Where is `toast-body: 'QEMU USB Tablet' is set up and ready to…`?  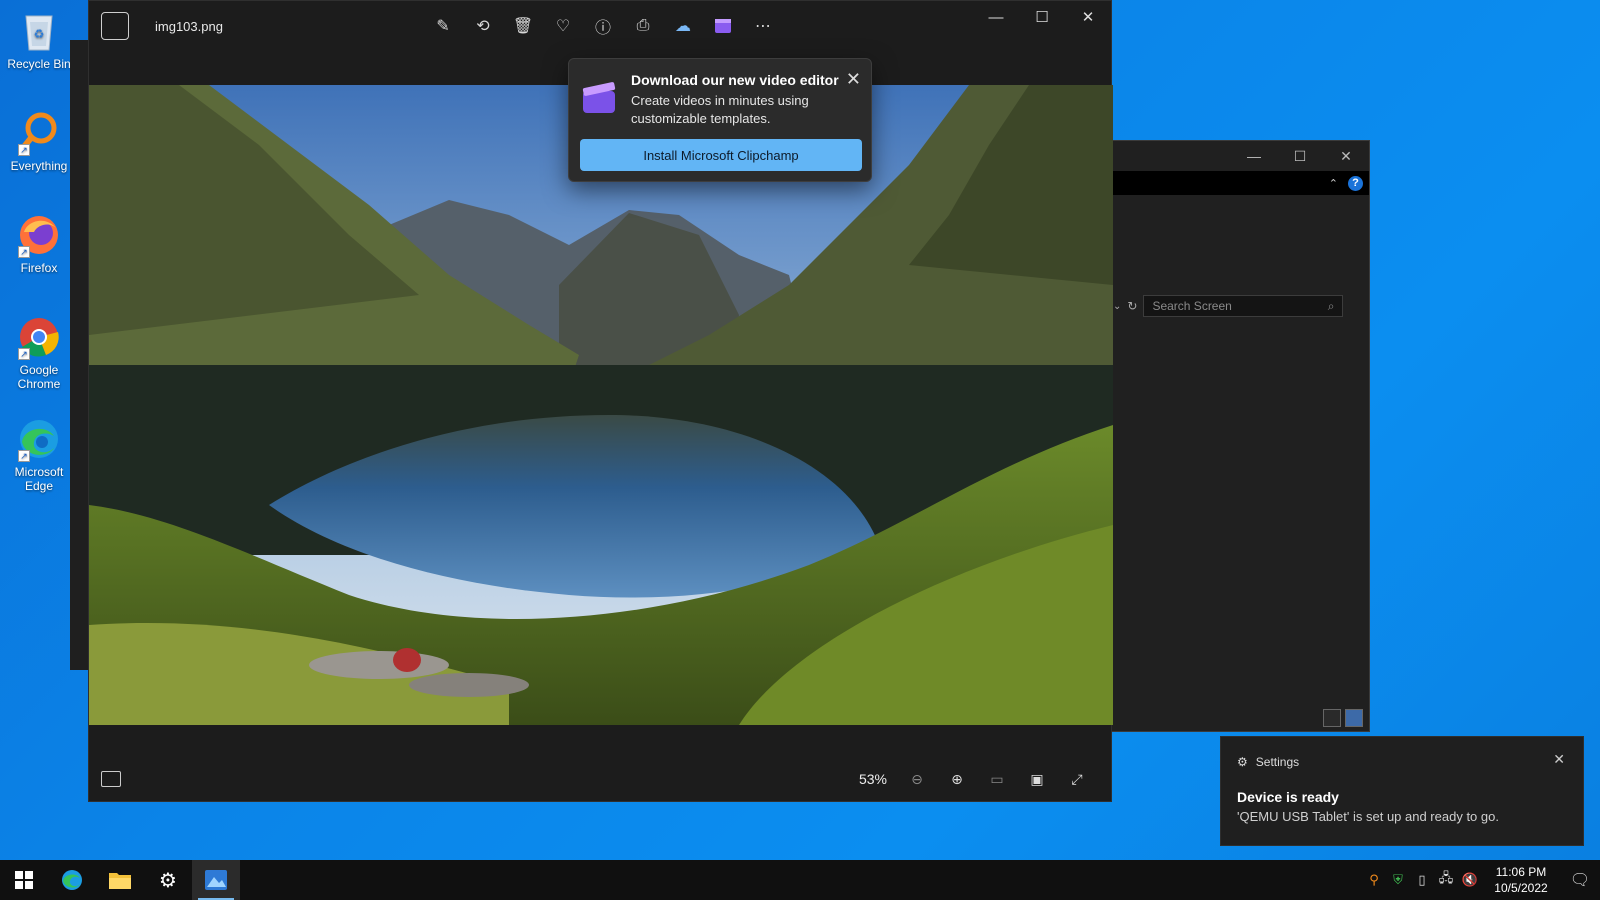 toast-body: 'QEMU USB Tablet' is set up and ready to… is located at coordinates (1368, 816).